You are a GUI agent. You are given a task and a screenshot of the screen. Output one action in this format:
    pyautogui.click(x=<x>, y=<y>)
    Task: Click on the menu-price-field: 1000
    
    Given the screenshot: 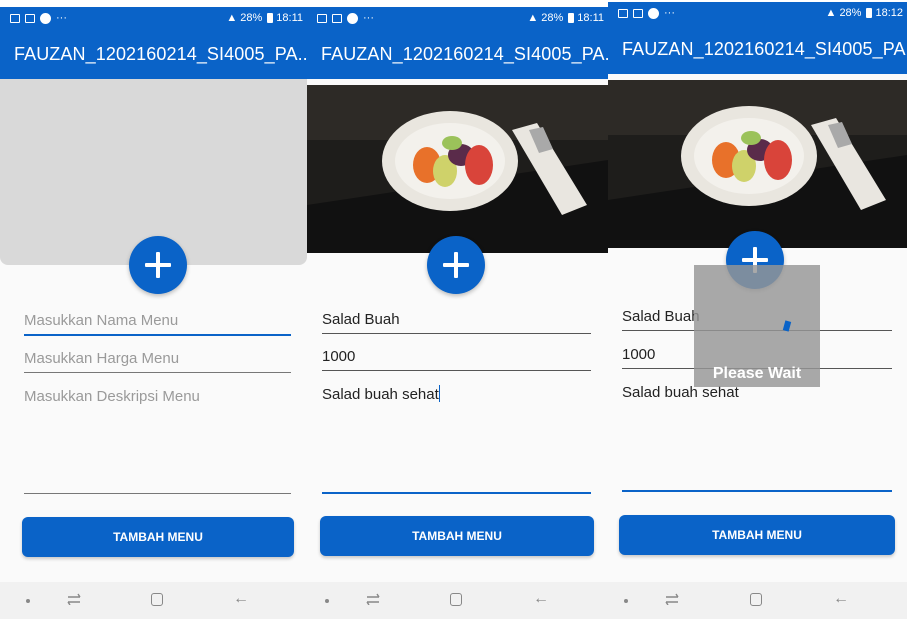 What is the action you would take?
    pyautogui.click(x=456, y=359)
    